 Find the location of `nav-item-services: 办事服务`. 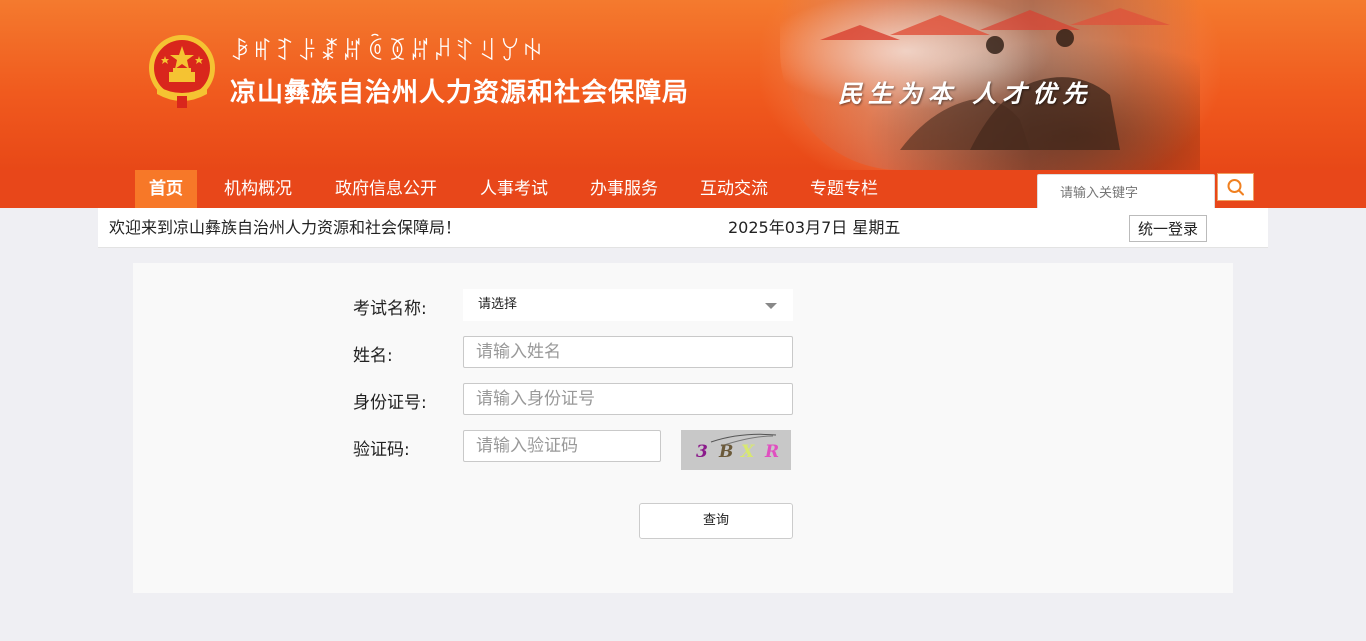

nav-item-services: 办事服务 is located at coordinates (624, 189).